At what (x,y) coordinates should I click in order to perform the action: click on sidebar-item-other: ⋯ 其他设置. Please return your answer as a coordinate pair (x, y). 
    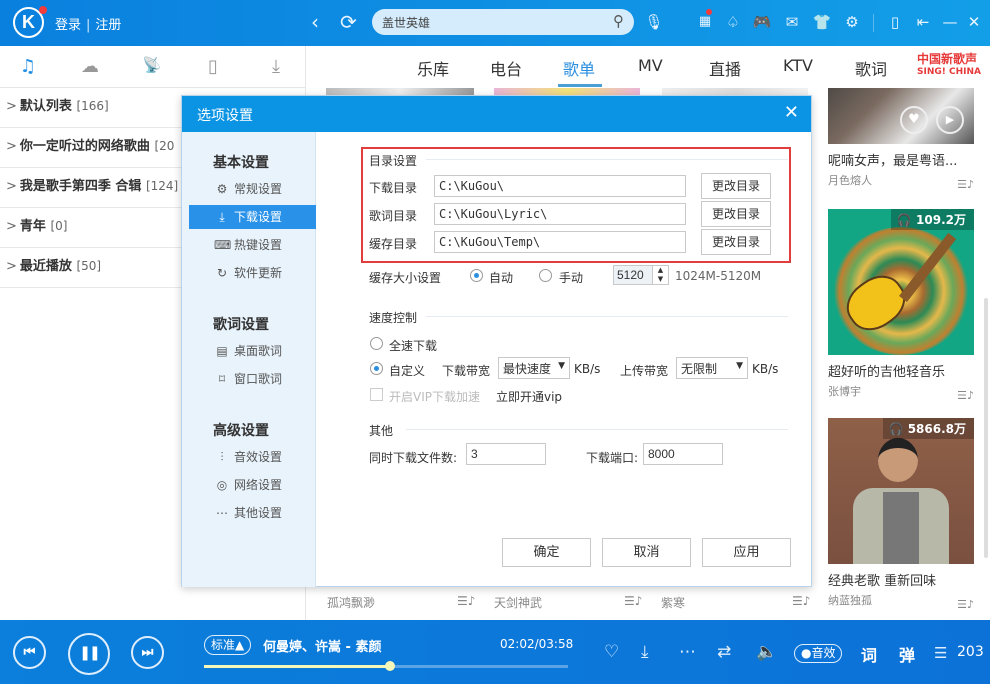
    Looking at the image, I should click on (252, 513).